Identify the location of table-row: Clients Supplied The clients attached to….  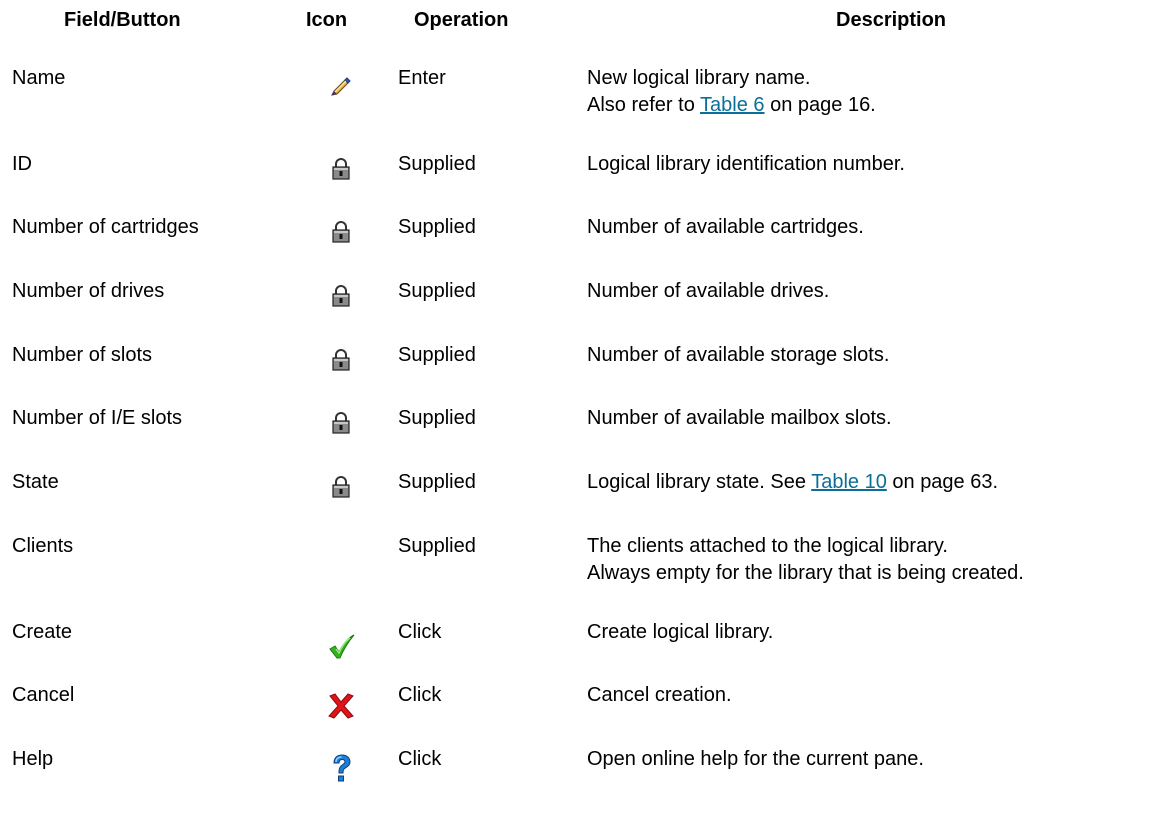
(587, 563).